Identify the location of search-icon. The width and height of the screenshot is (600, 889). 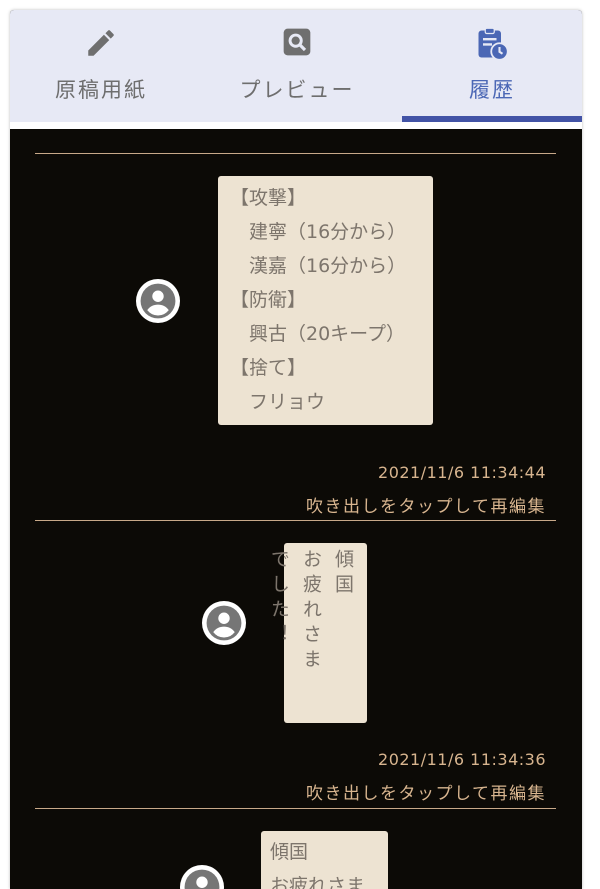
(297, 44).